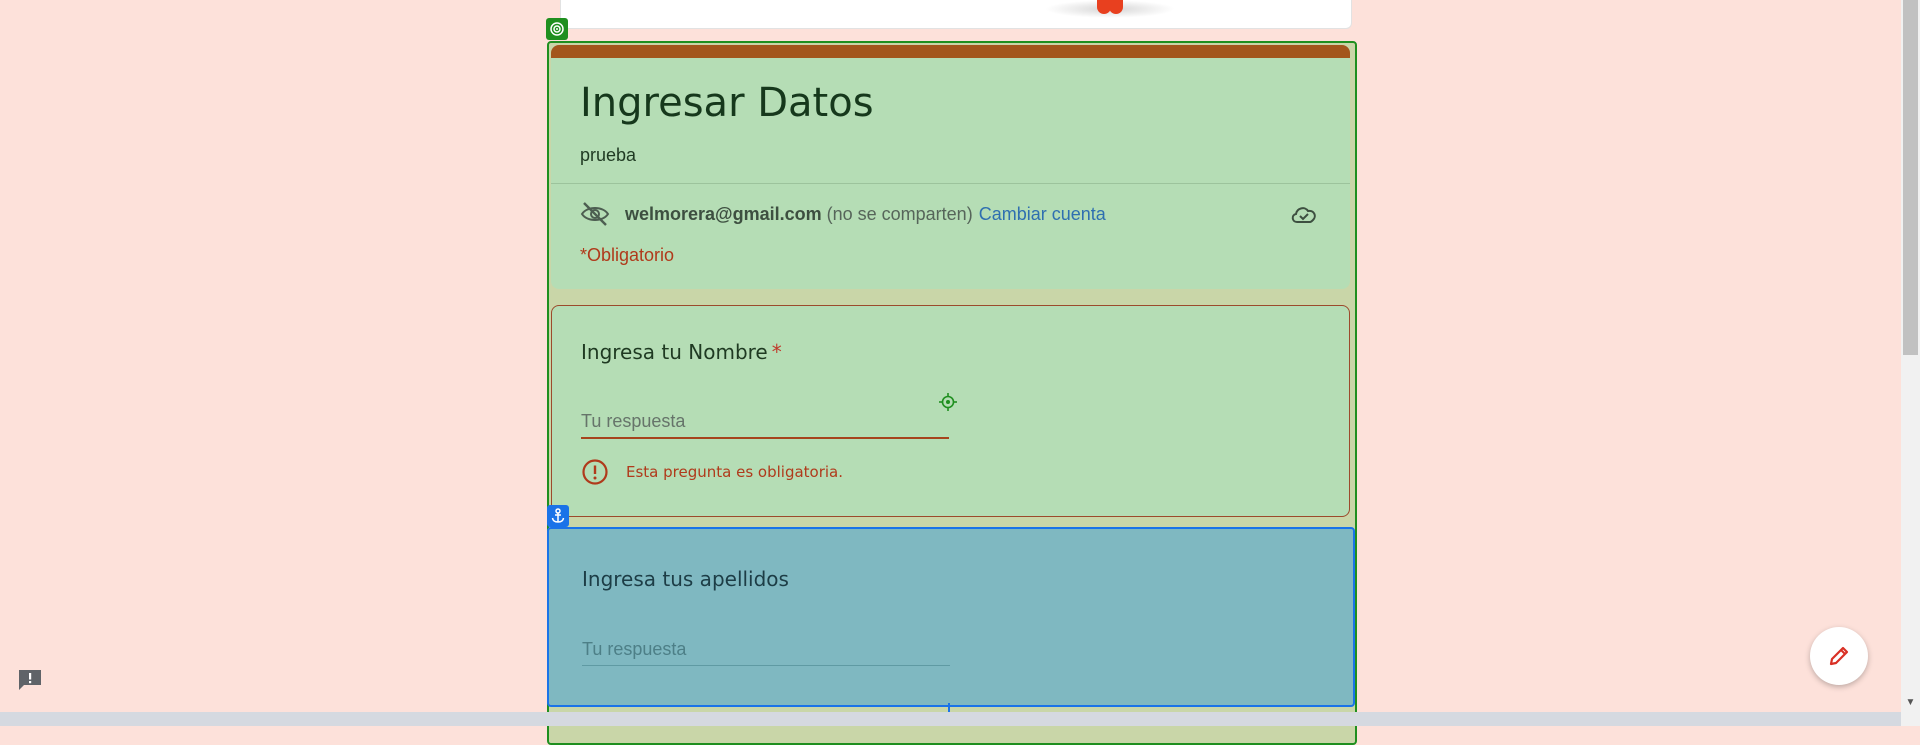 The width and height of the screenshot is (1920, 745). What do you see at coordinates (30, 680) in the screenshot?
I see `feedback-icon` at bounding box center [30, 680].